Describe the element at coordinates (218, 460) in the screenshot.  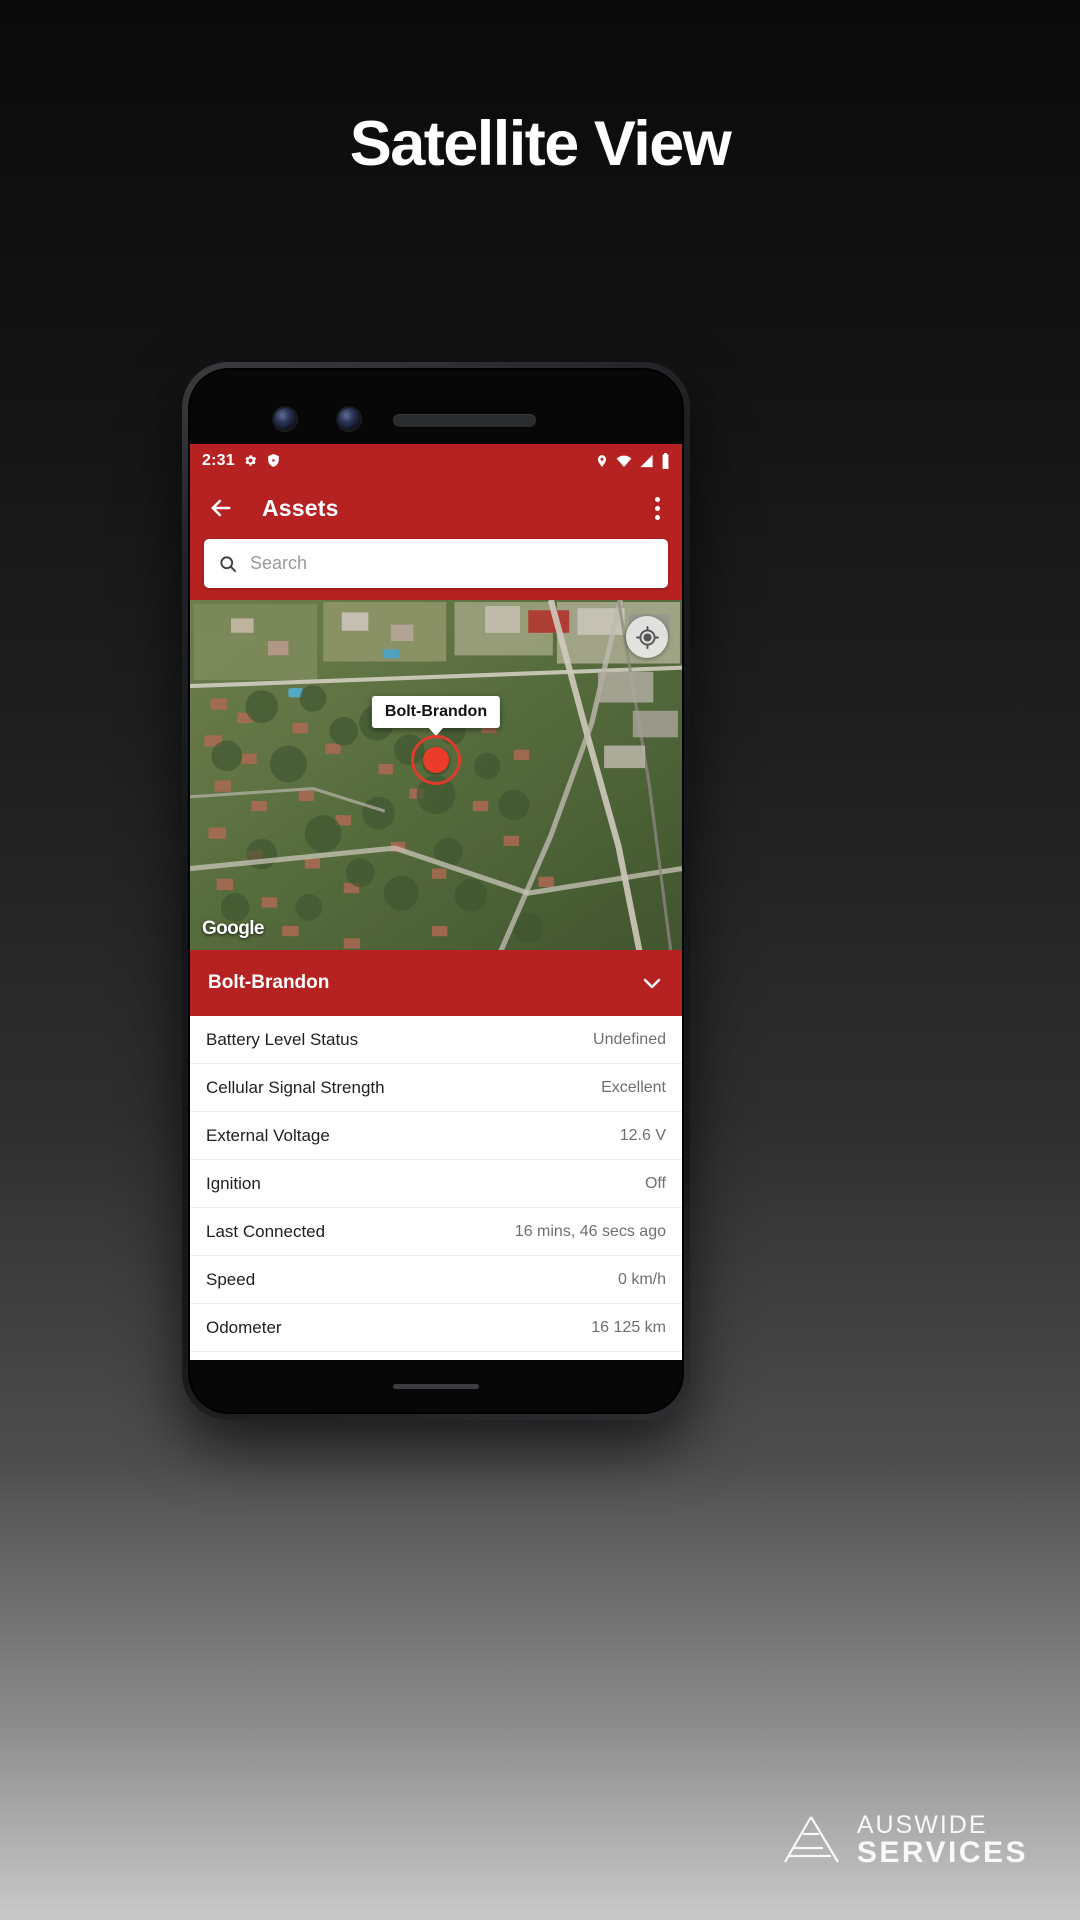
I see `status-bar-clock: 2:31` at that location.